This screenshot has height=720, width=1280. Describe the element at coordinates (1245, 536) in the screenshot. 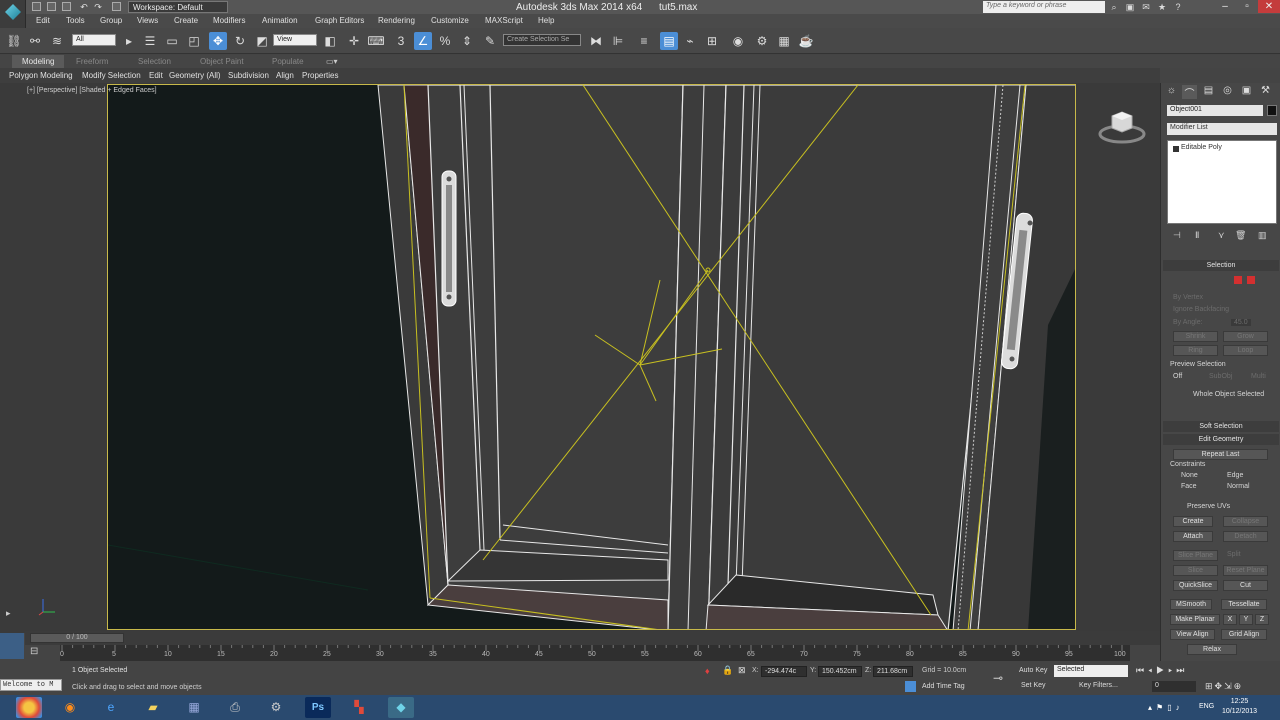

I see `detach-button: Detach` at that location.